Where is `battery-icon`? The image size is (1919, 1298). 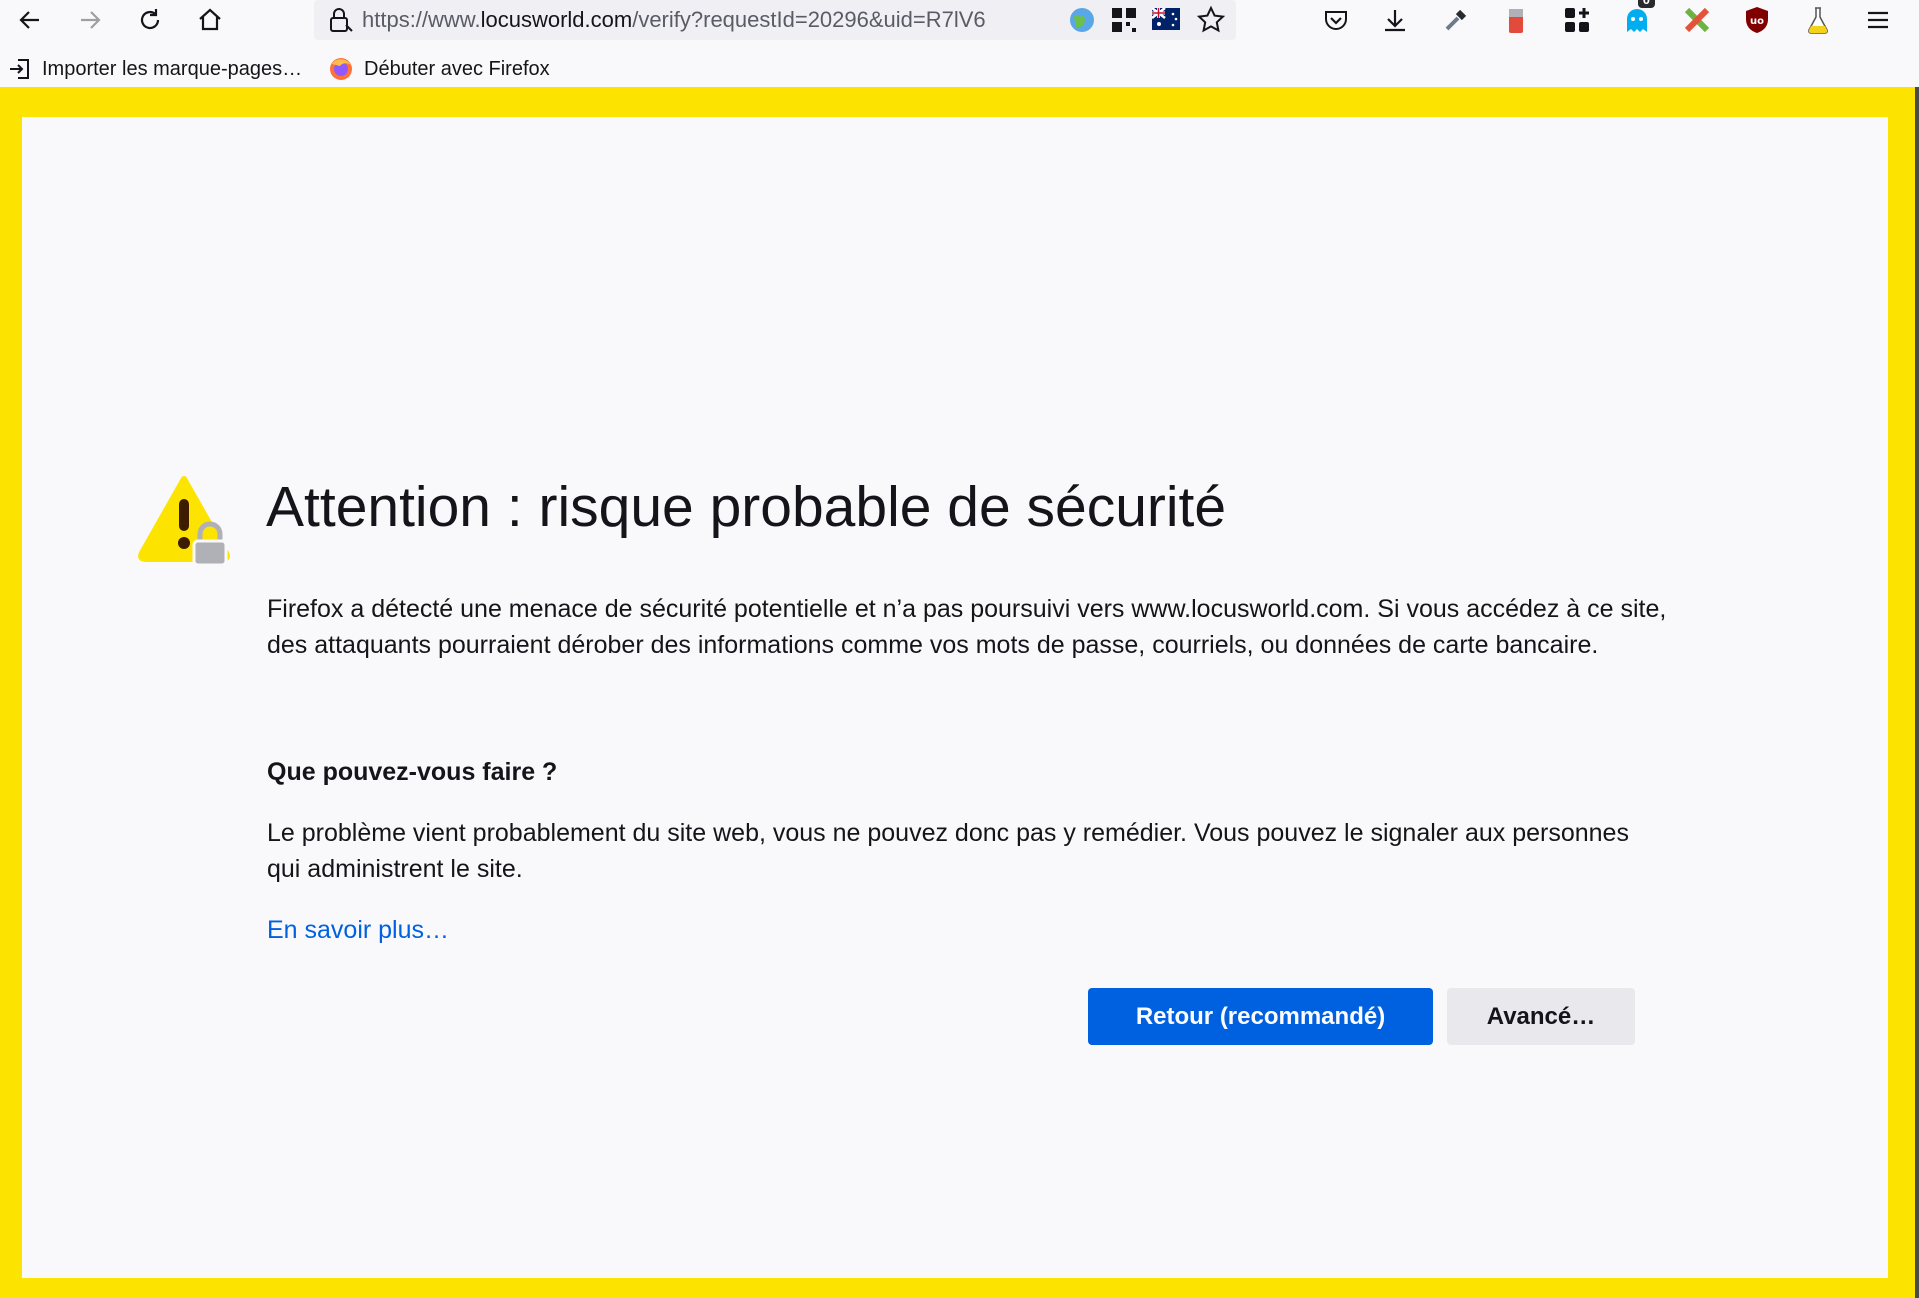
battery-icon is located at coordinates (1516, 21).